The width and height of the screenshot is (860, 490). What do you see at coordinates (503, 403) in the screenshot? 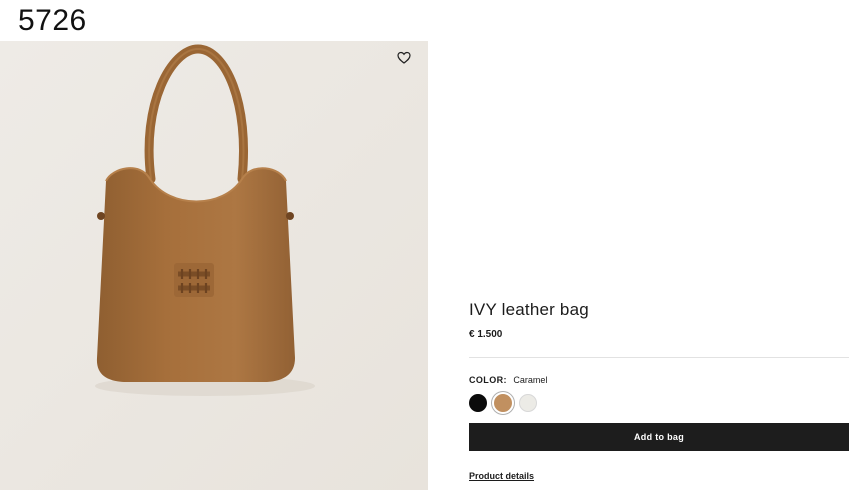
I see `swatch-caramel` at bounding box center [503, 403].